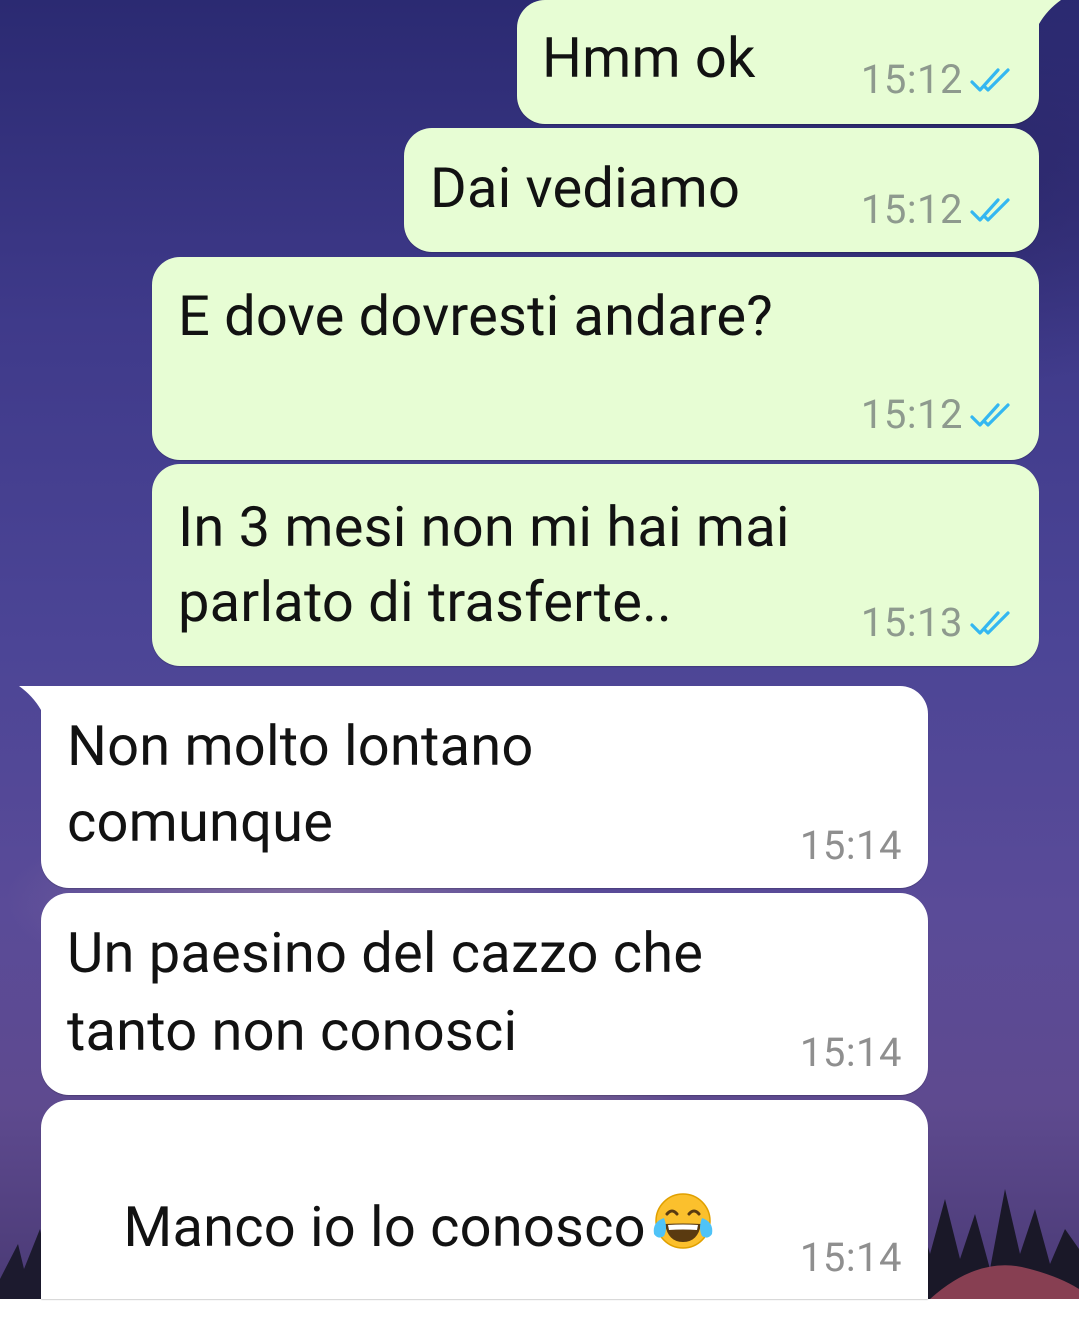 This screenshot has height=1320, width=1079. Describe the element at coordinates (911, 622) in the screenshot. I see `message-time: 15:13` at that location.